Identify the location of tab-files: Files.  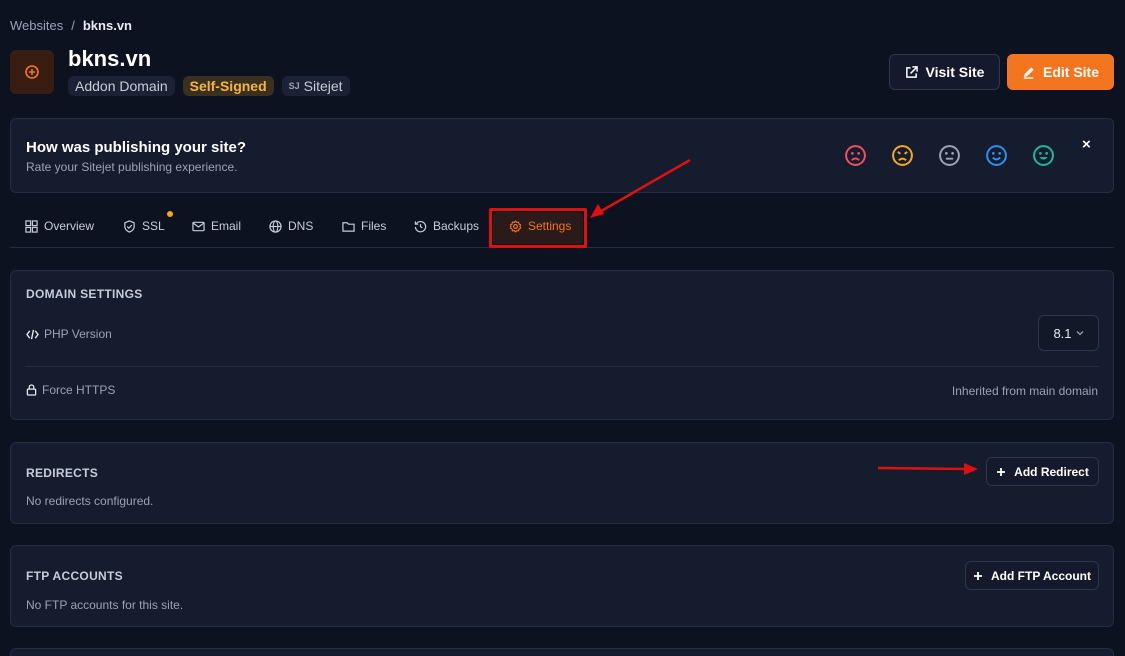
(364, 226).